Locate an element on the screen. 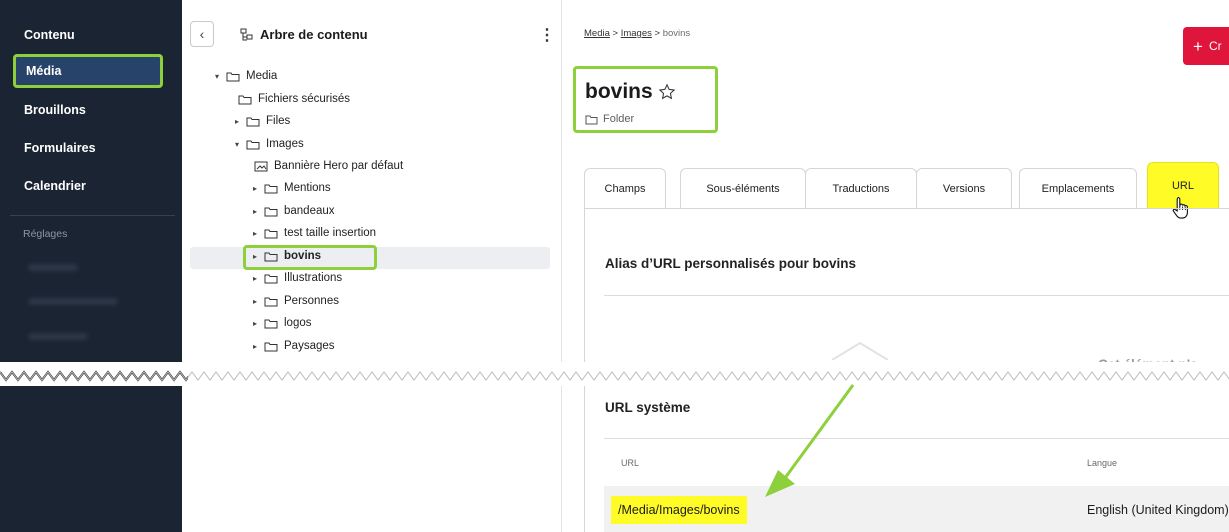 This screenshot has height=532, width=1229. tab-sous-elements: Sous-éléments is located at coordinates (743, 188).